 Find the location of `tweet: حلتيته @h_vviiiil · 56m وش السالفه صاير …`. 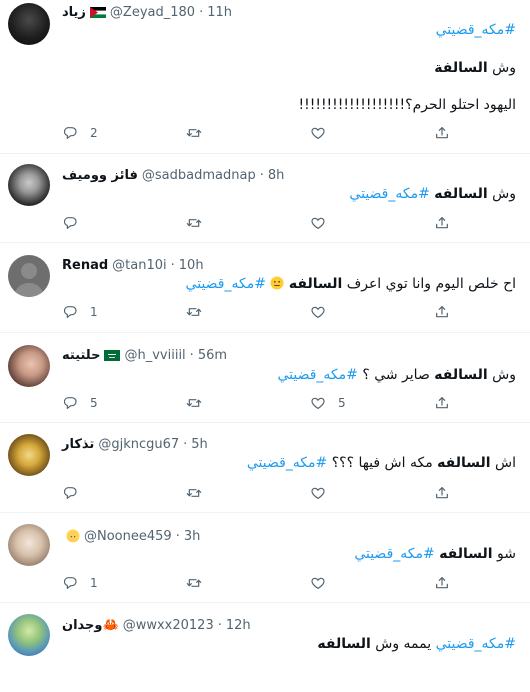

tweet: حلتيته @h_vviiiil · 56m وش السالفه صاير … is located at coordinates (265, 378).